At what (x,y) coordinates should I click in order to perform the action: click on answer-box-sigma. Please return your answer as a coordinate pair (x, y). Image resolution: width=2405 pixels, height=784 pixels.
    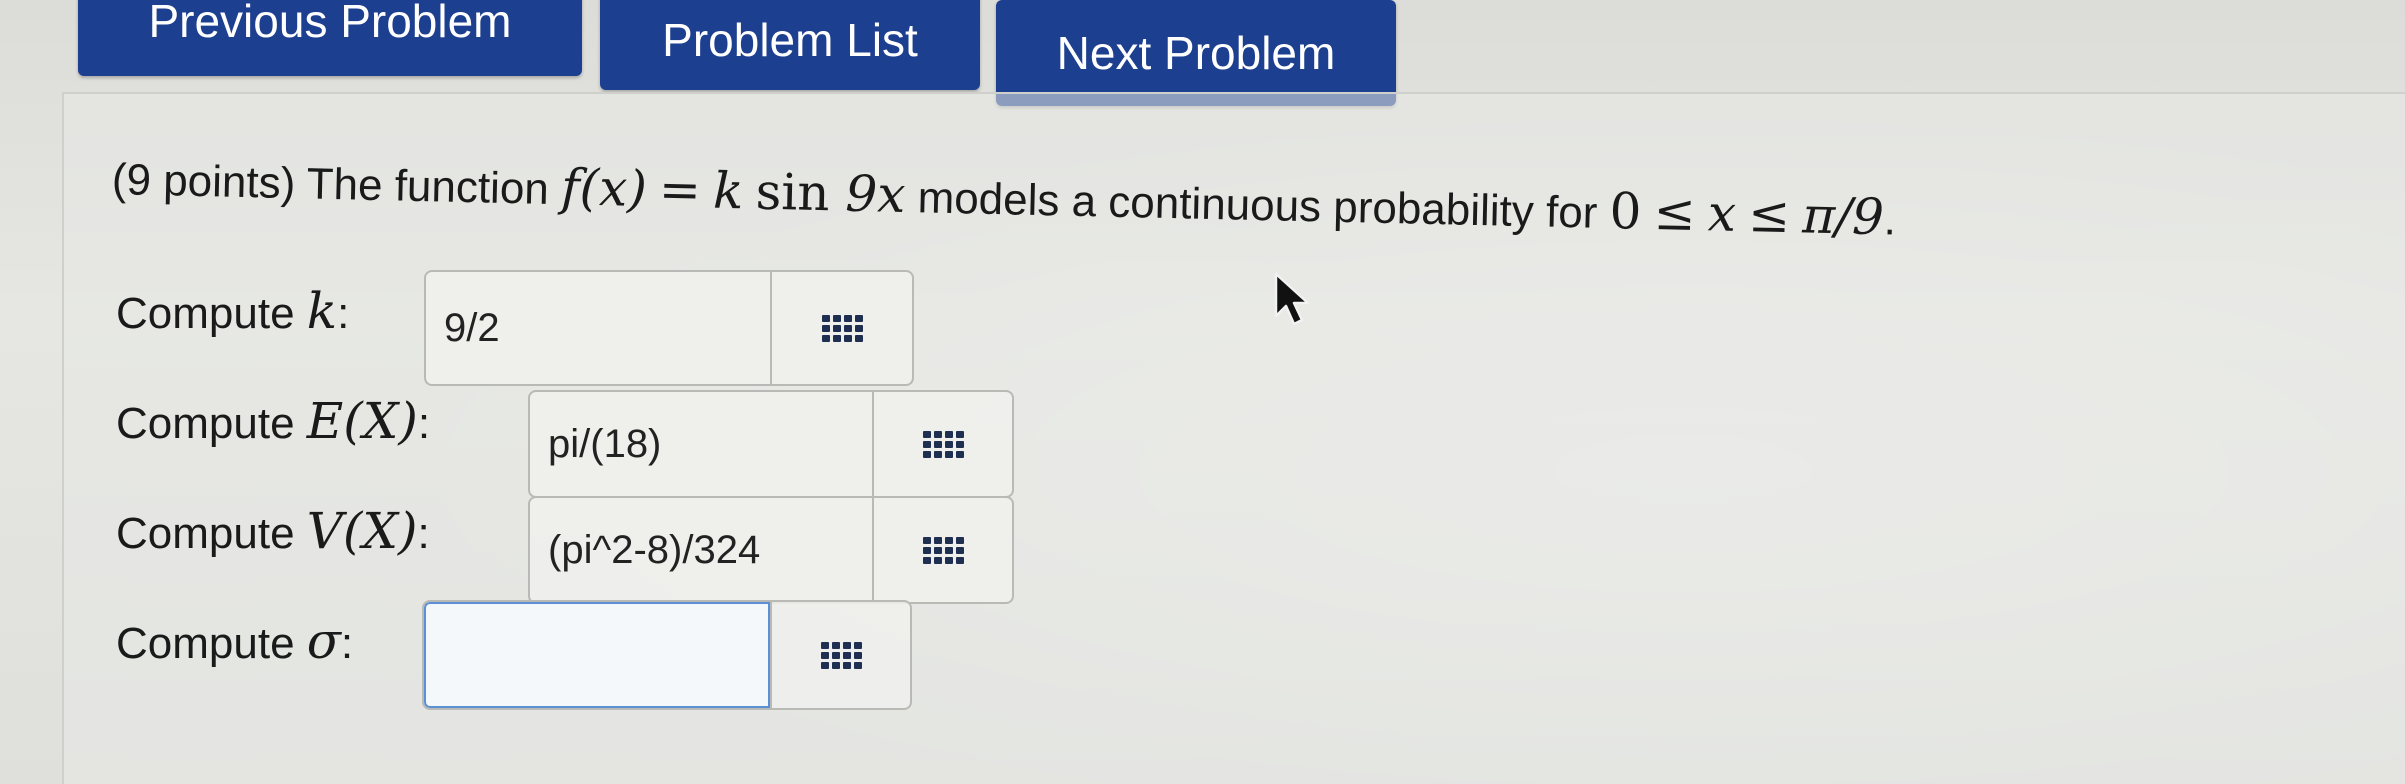
    Looking at the image, I should click on (667, 655).